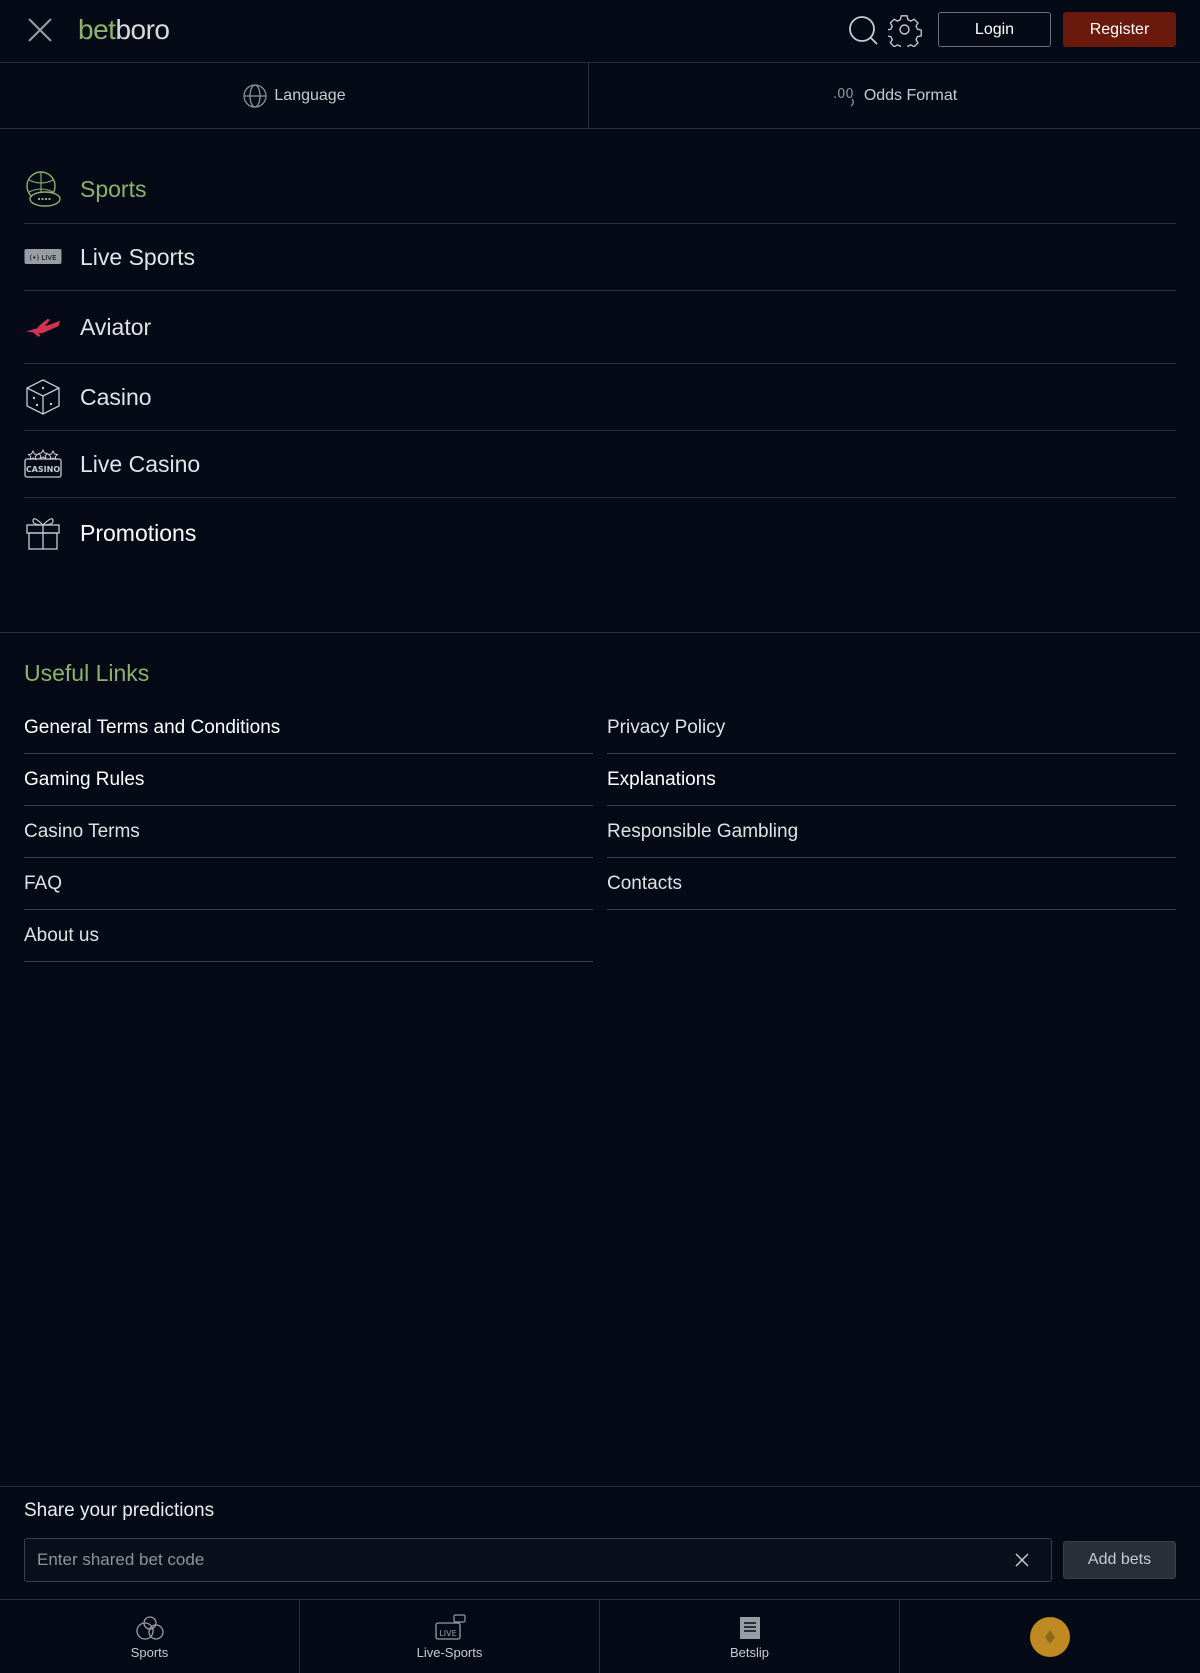 This screenshot has height=1673, width=1200. Describe the element at coordinates (116, 396) in the screenshot. I see `menu-item-label: Casino` at that location.